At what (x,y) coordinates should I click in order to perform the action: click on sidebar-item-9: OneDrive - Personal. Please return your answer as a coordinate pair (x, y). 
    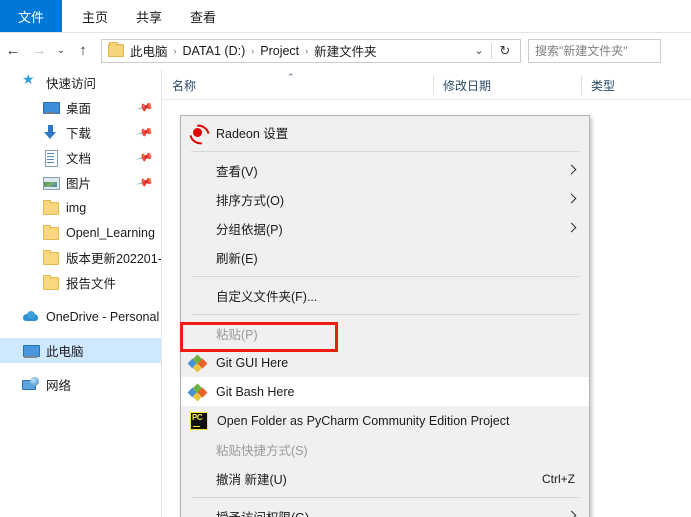
    Looking at the image, I should click on (80, 316).